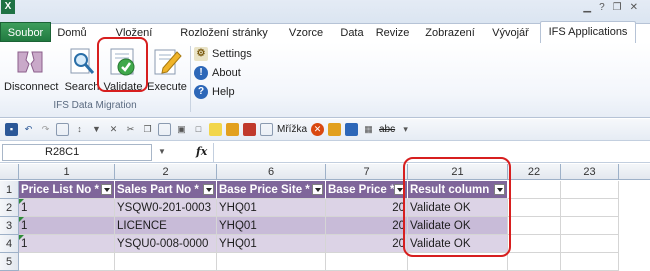 The height and width of the screenshot is (271, 650). Describe the element at coordinates (271, 172) in the screenshot. I see `column-header: 6` at that location.